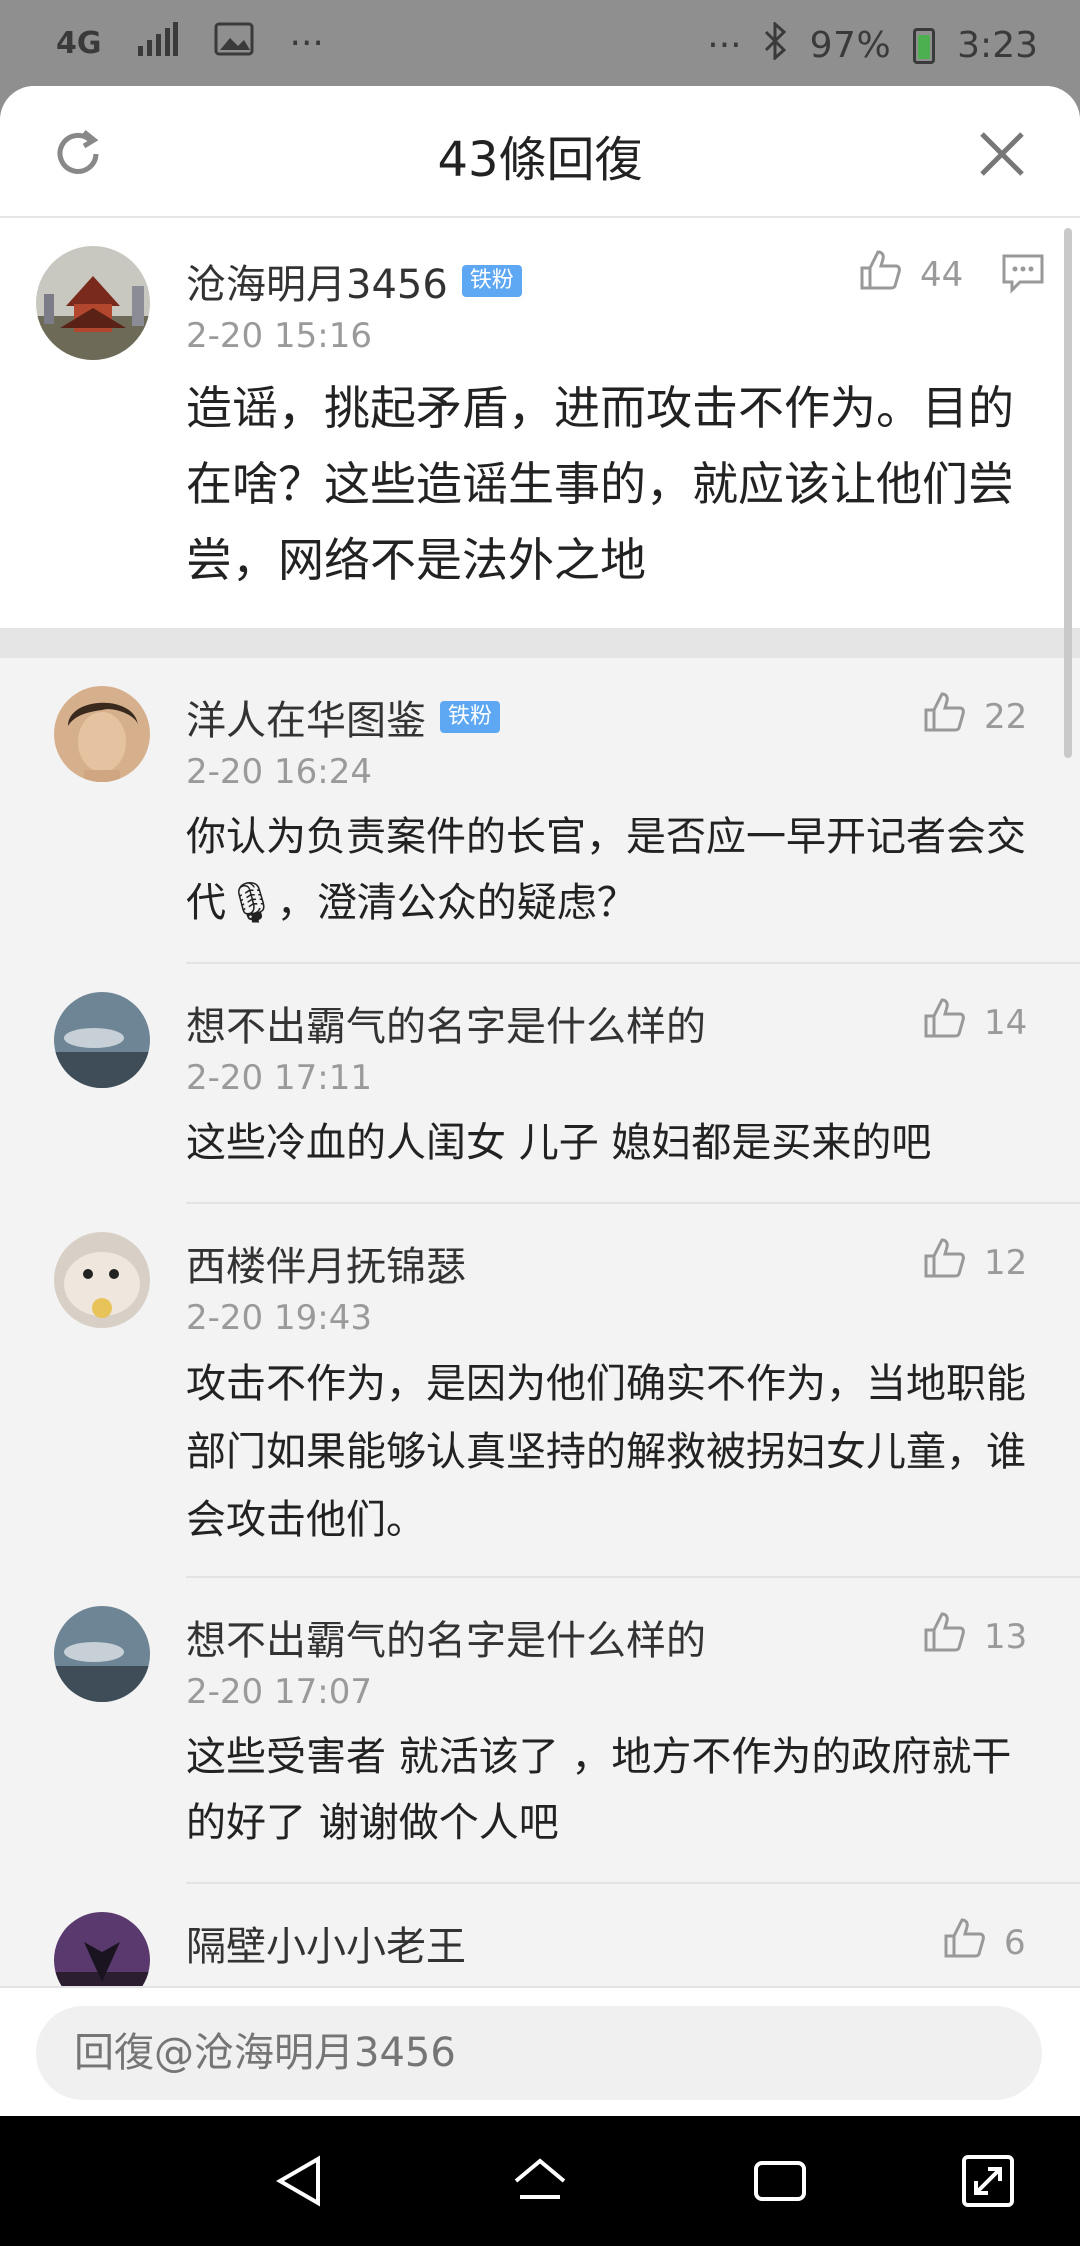  I want to click on author-name: 沧海明月3456, so click(317, 281).